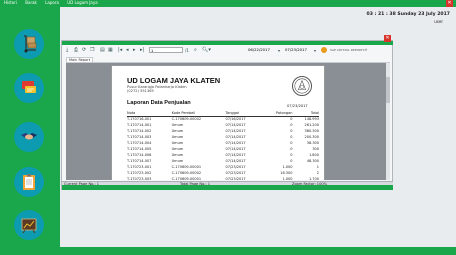 The image size is (456, 255). What do you see at coordinates (92, 50) in the screenshot?
I see `copy-icon: ❐` at bounding box center [92, 50].